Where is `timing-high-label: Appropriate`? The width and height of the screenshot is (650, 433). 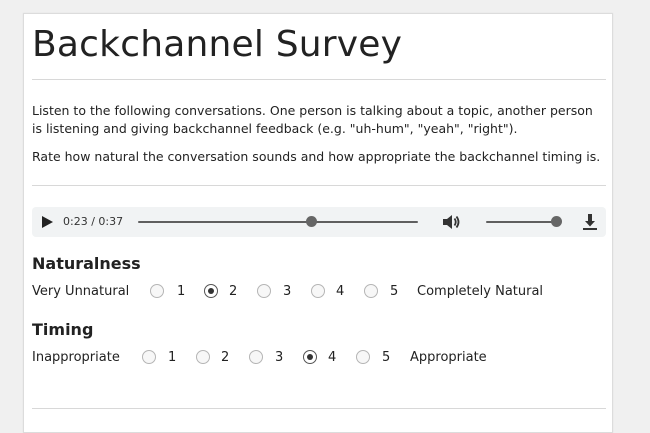
timing-high-label: Appropriate is located at coordinates (448, 357).